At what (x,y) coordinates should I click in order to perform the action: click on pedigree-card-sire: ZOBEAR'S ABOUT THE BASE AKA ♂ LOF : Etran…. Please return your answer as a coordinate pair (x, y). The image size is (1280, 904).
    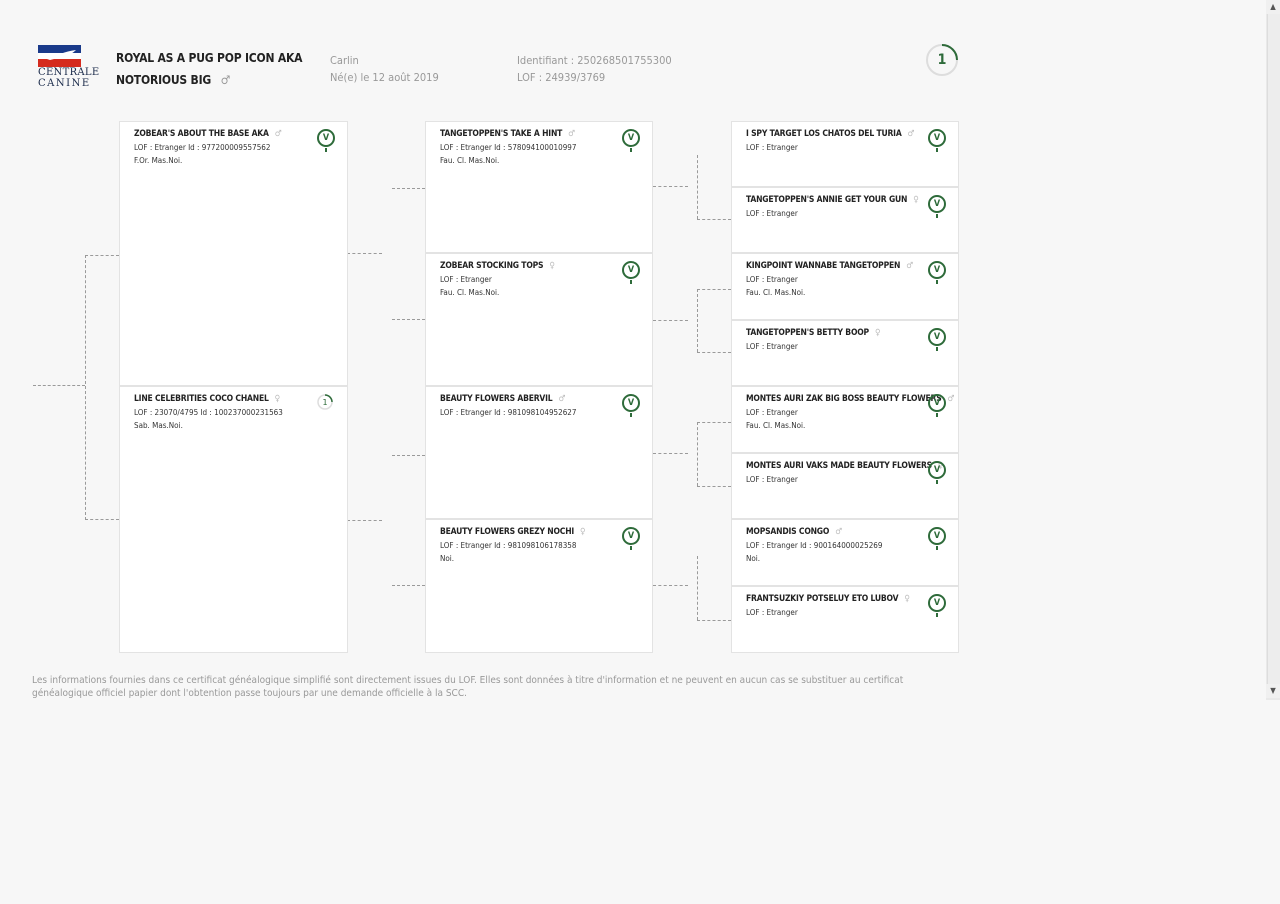
    Looking at the image, I should click on (233, 253).